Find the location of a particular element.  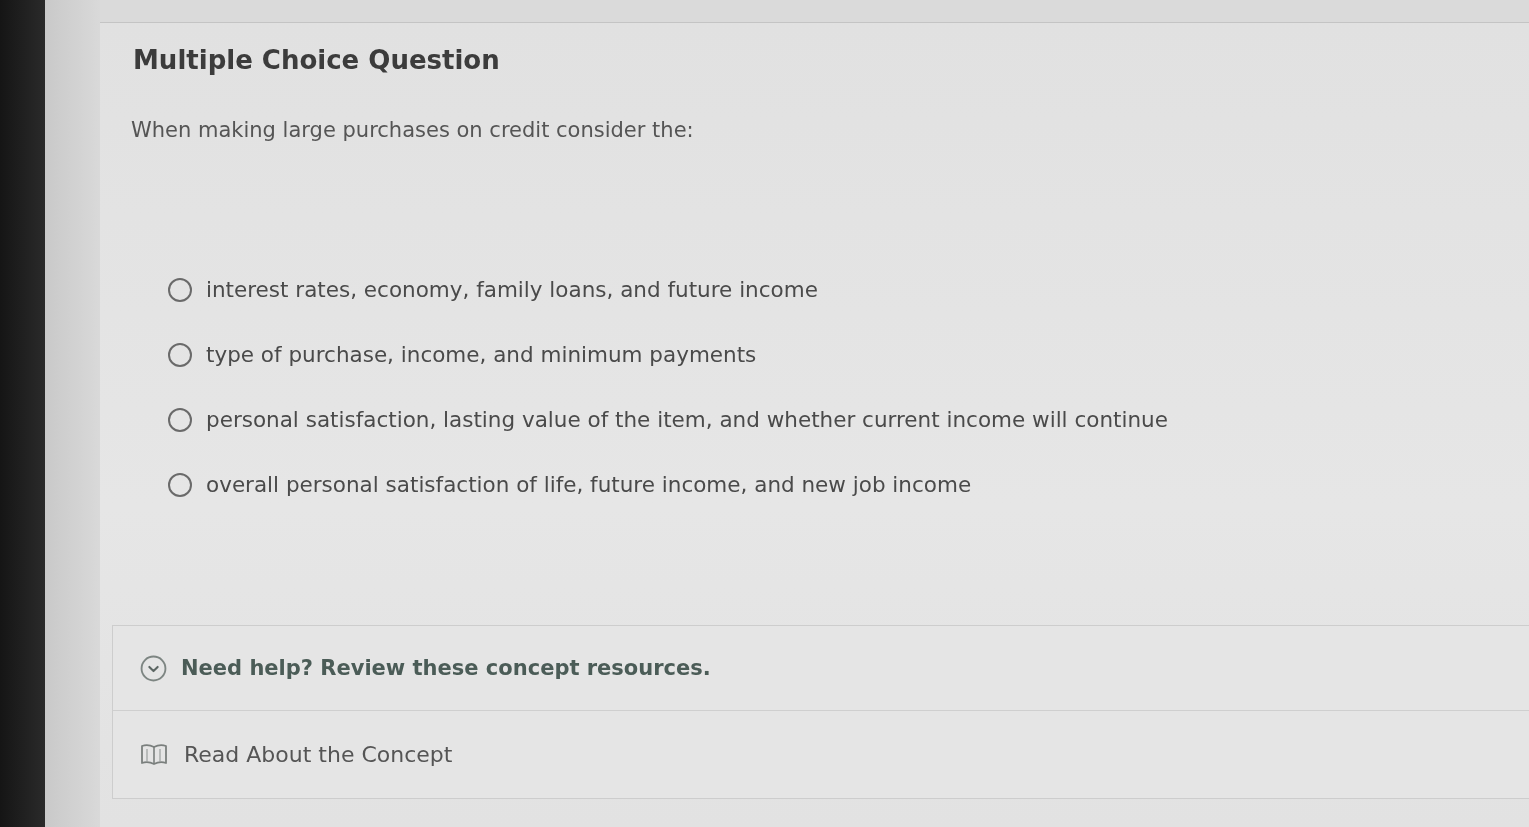

help-toggle: Need help? Review these concept resources. is located at coordinates (412, 668).